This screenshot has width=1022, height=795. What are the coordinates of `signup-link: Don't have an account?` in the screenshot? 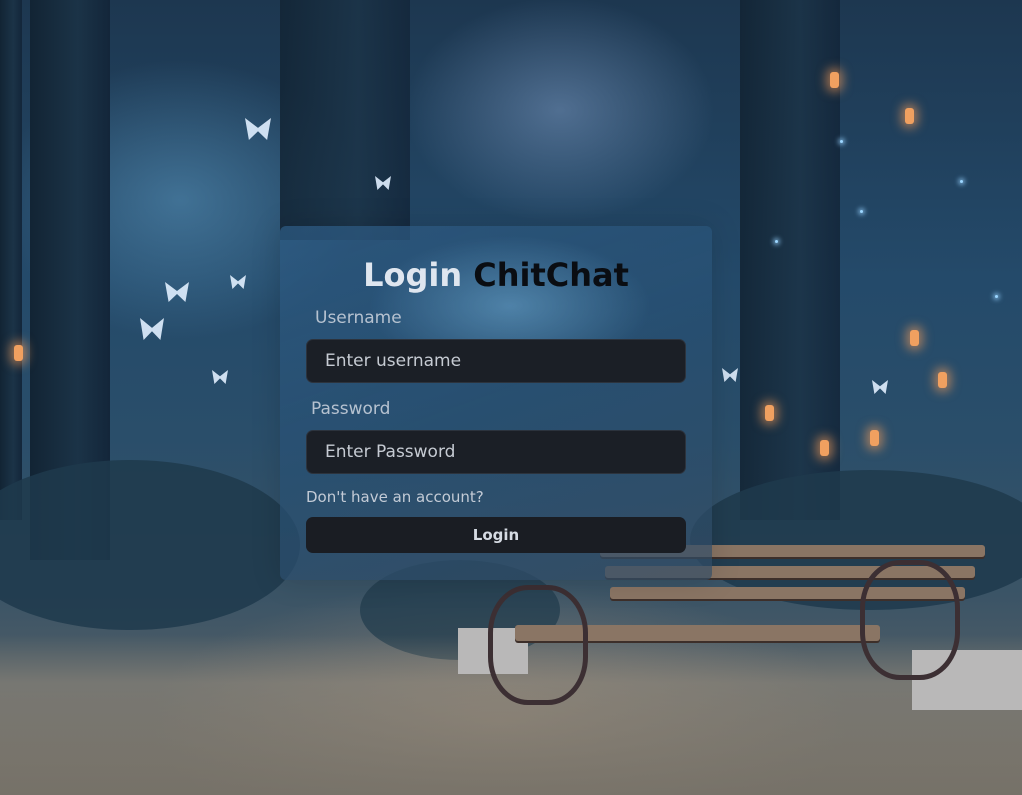 It's located at (395, 497).